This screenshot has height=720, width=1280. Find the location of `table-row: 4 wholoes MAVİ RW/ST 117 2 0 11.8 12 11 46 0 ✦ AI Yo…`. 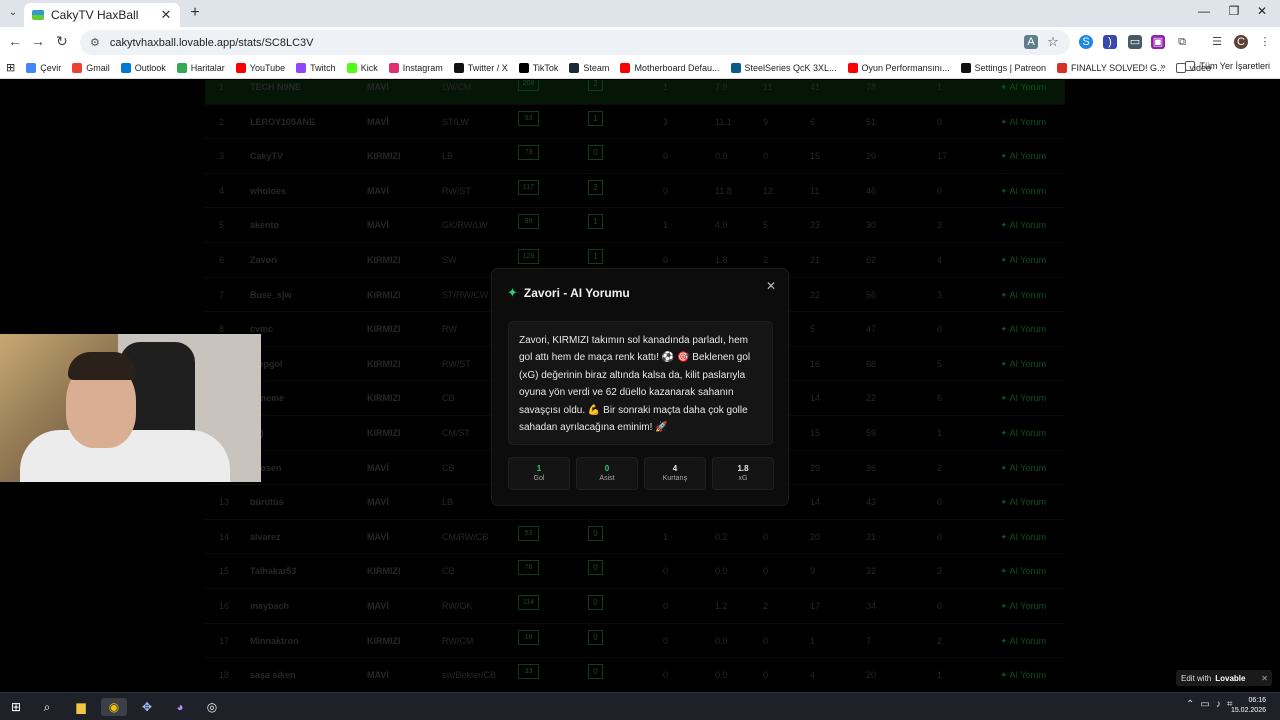

table-row: 4 wholoes MAVİ RW/ST 117 2 0 11.8 12 11 46 0 ✦ AI Yo… is located at coordinates (635, 191).